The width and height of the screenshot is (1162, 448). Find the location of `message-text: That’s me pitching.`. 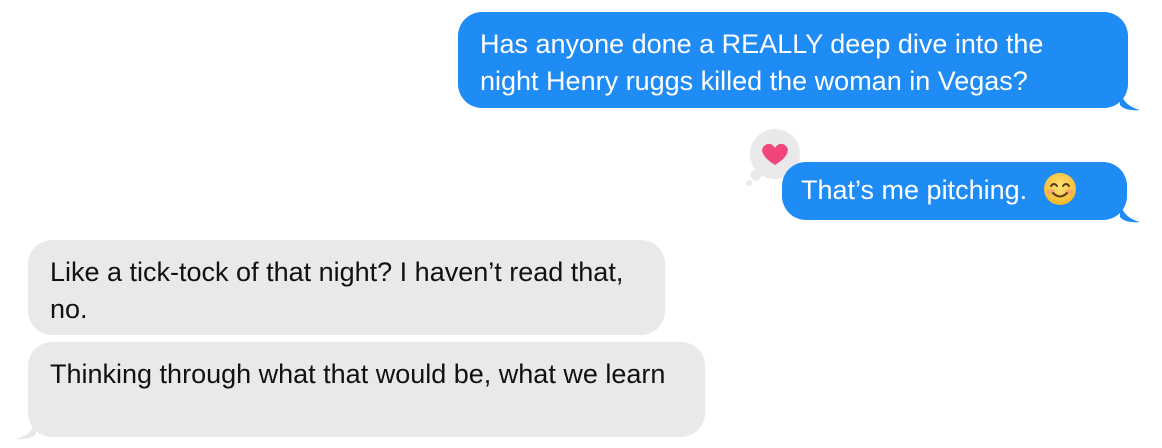

message-text: That’s me pitching. is located at coordinates (914, 190).